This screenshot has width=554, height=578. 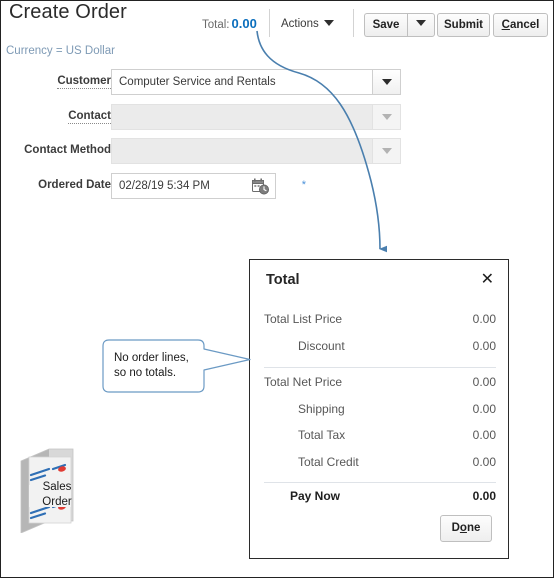 What do you see at coordinates (151, 365) in the screenshot?
I see `callout-text: No order lines, so no totals.` at bounding box center [151, 365].